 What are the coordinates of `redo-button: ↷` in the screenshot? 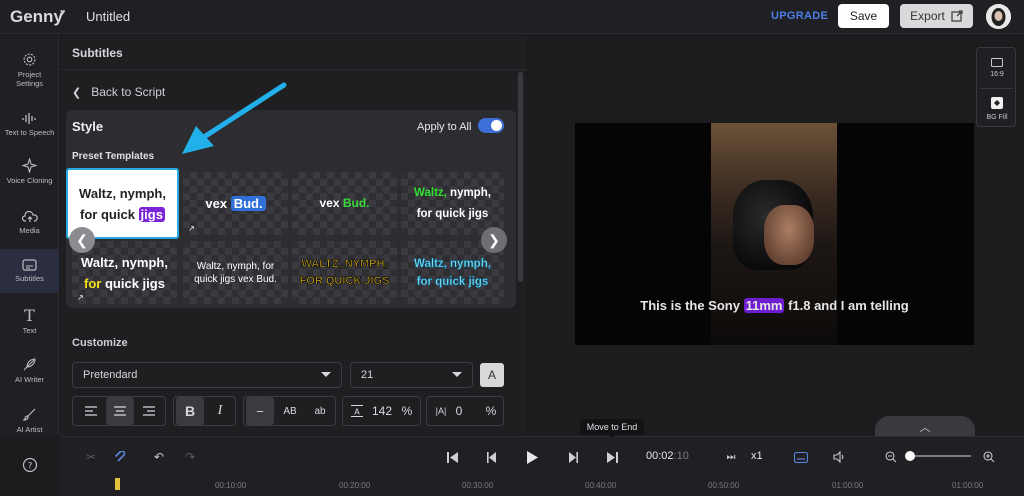 It's located at (190, 457).